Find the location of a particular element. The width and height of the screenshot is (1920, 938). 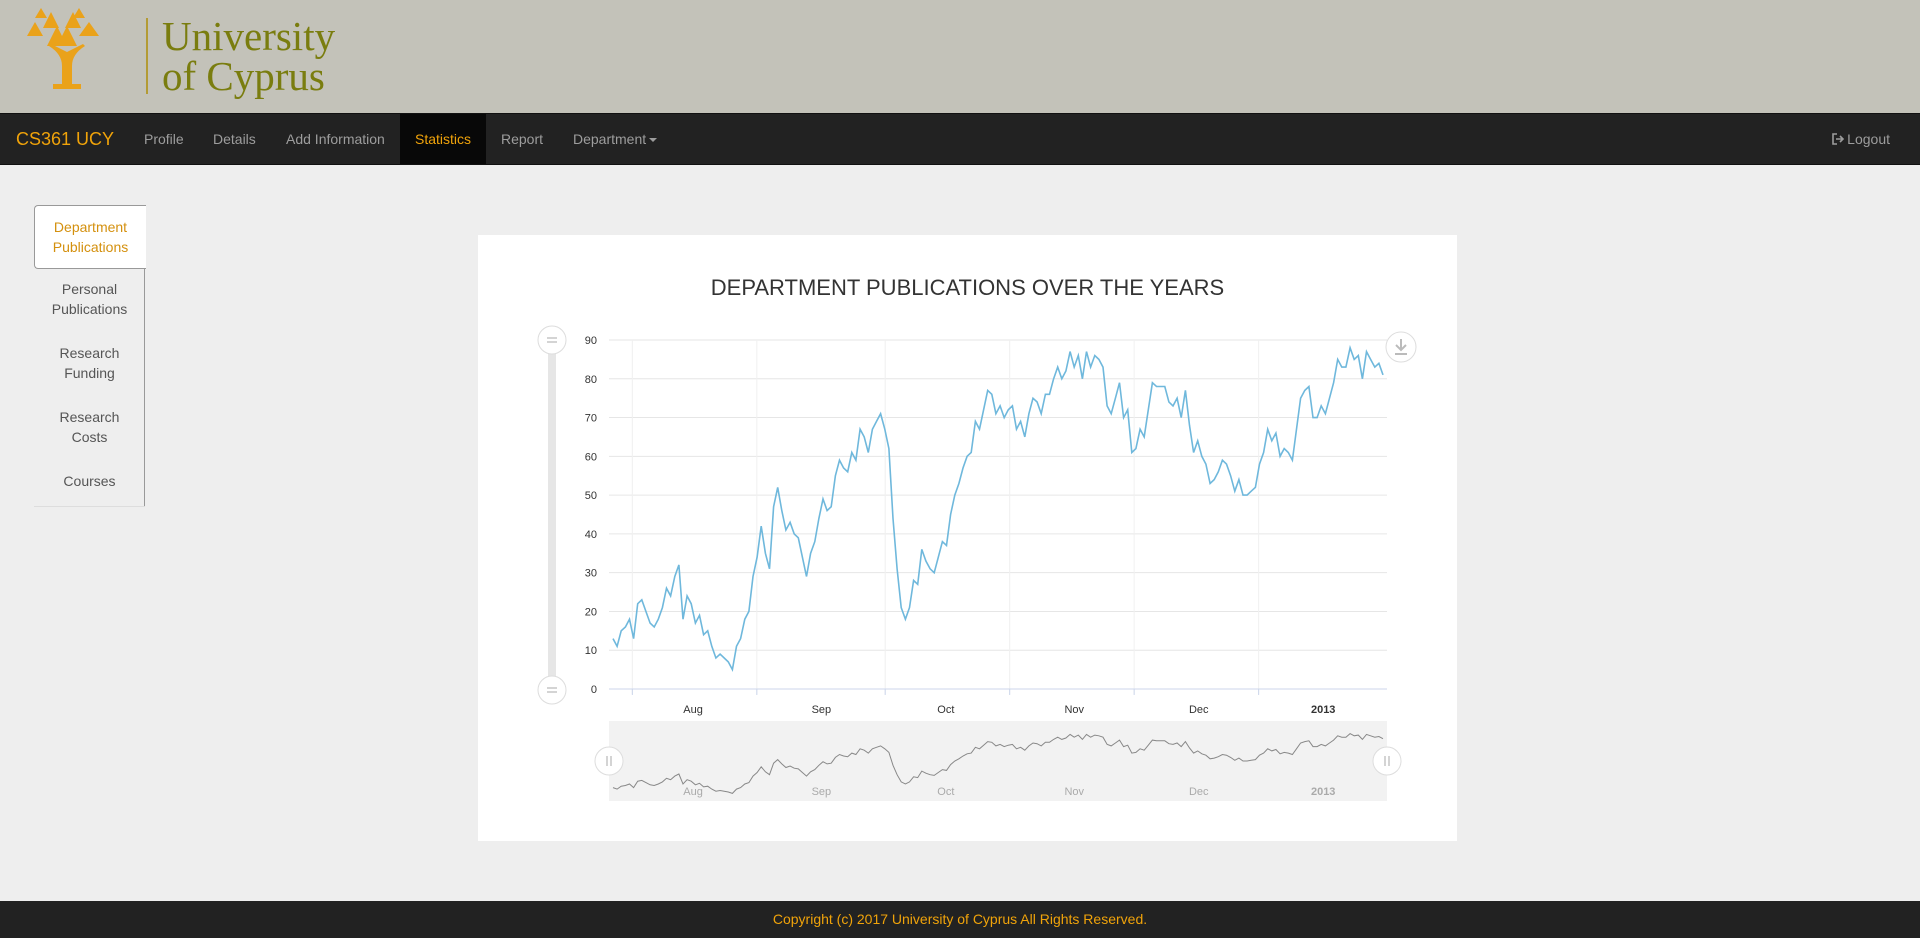

y-range-handle-bottom is located at coordinates (552, 690).